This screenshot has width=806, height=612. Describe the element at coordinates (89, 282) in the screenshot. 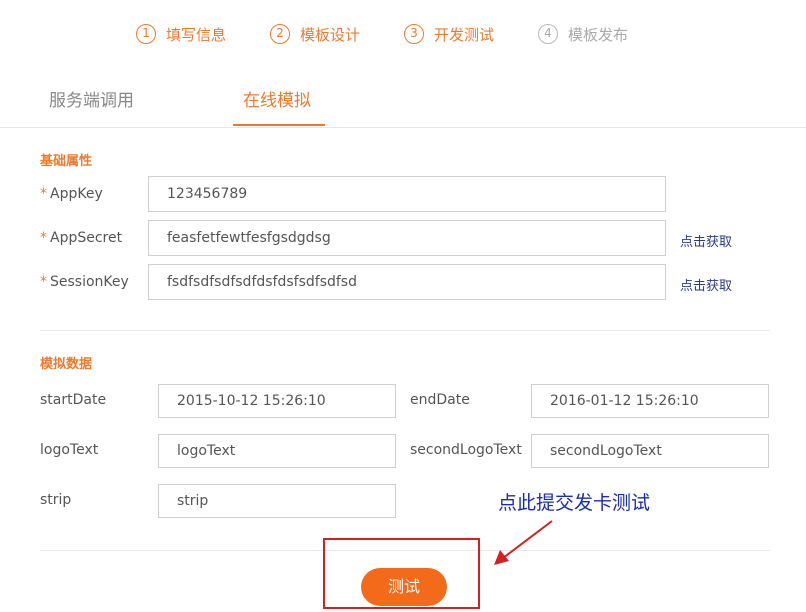

I see `sessionkey-label-text: SessionKey` at that location.